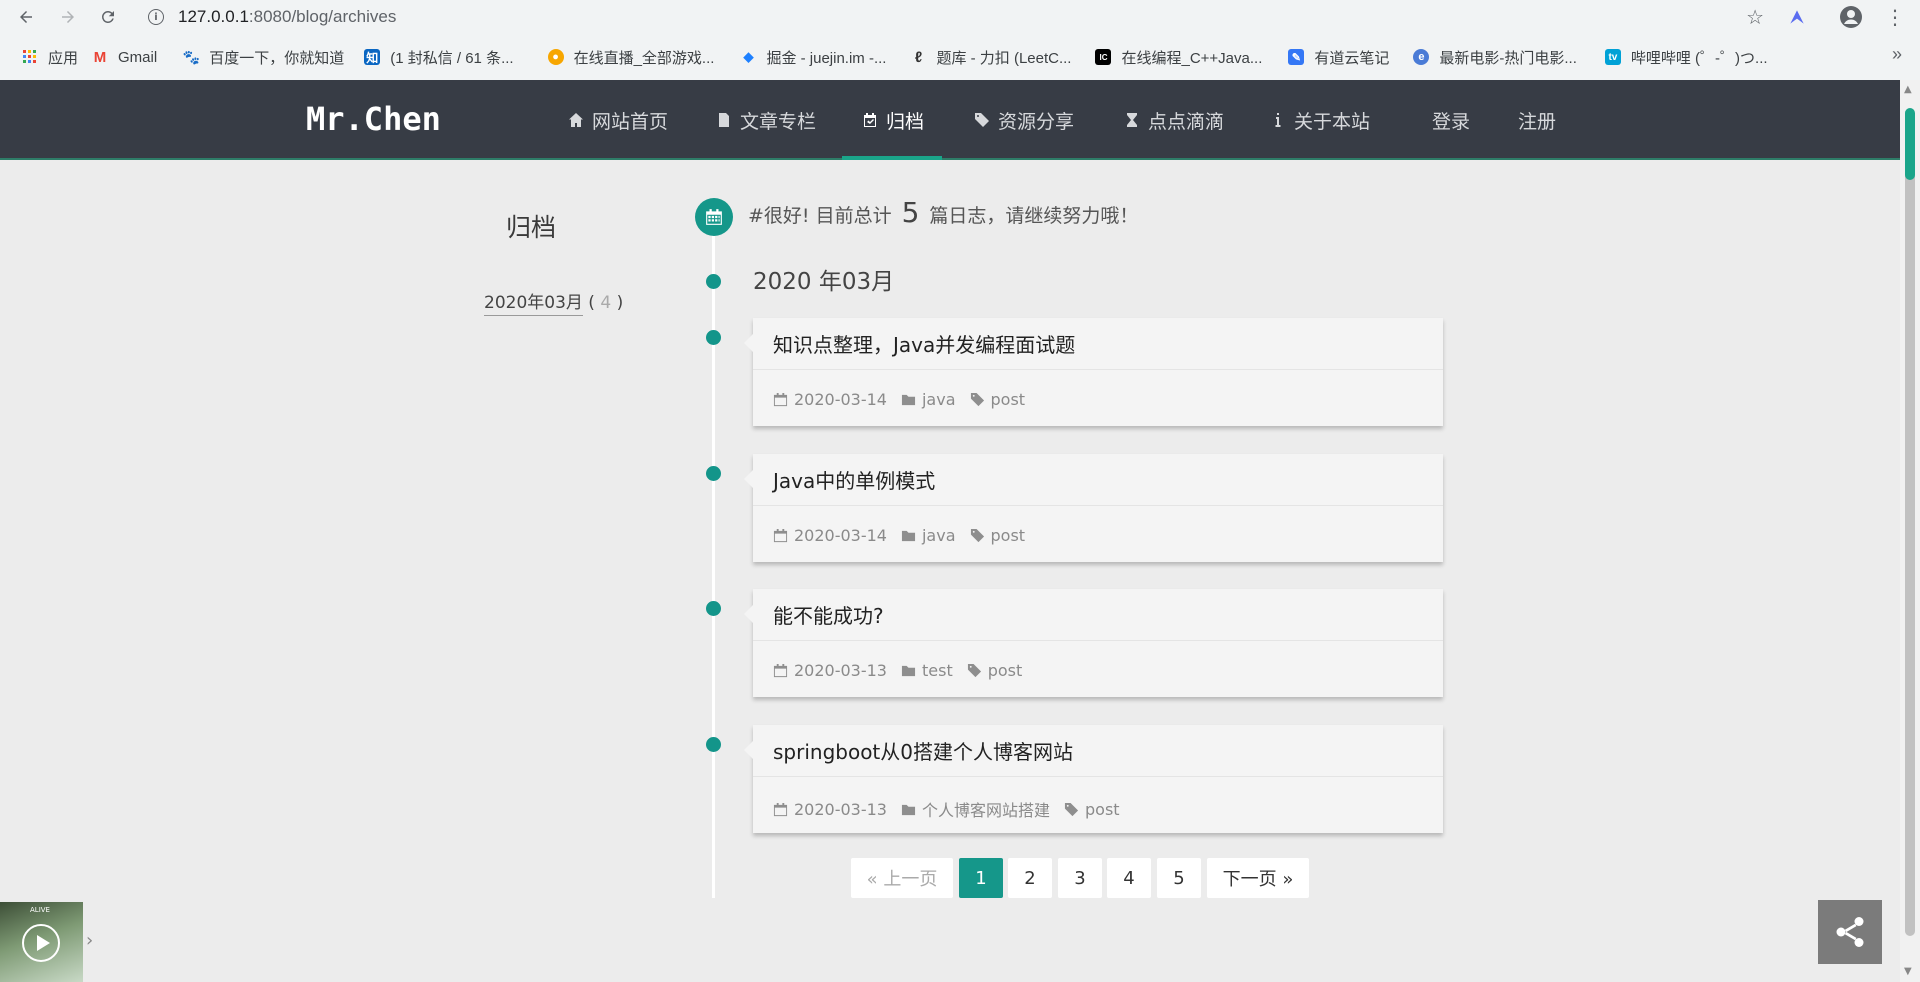 The width and height of the screenshot is (1920, 982). Describe the element at coordinates (1320, 120) in the screenshot. I see `nav-about: 关于本站` at that location.